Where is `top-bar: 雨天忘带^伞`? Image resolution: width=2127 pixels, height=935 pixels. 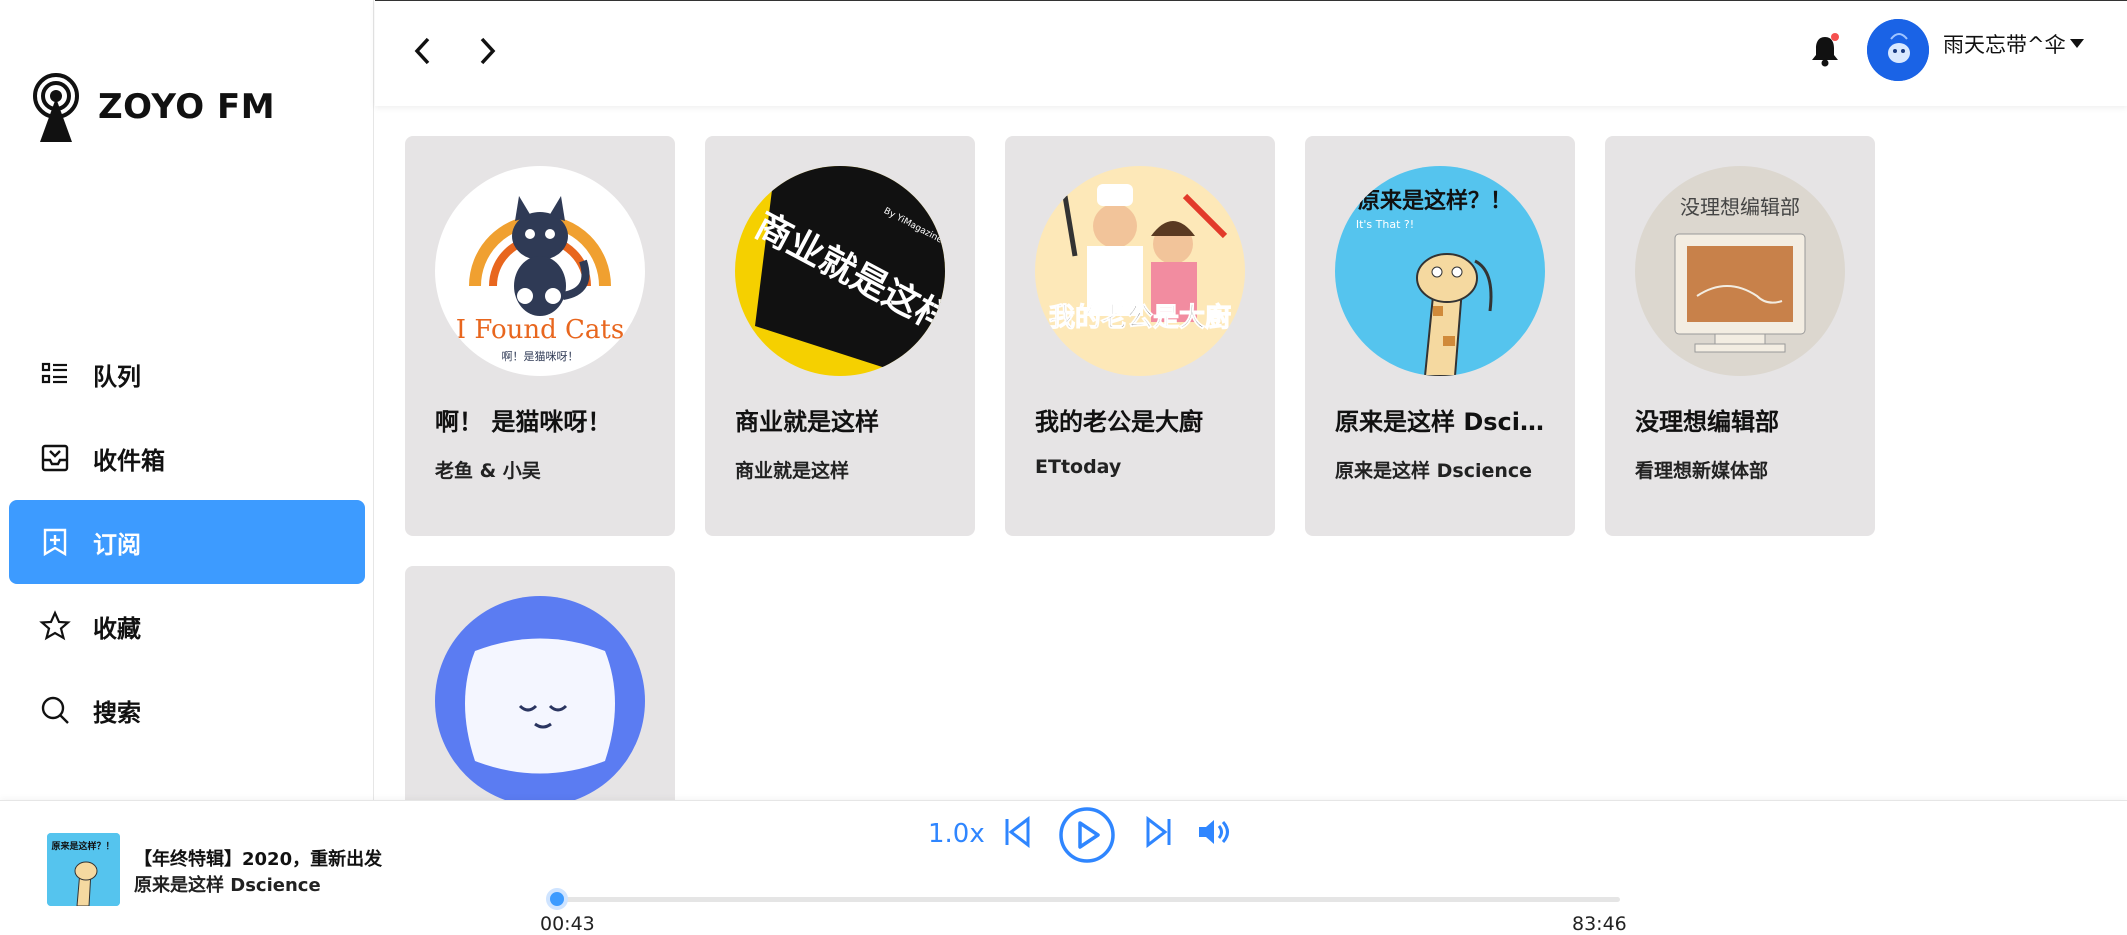
top-bar: 雨天忘带^伞 is located at coordinates (1251, 53).